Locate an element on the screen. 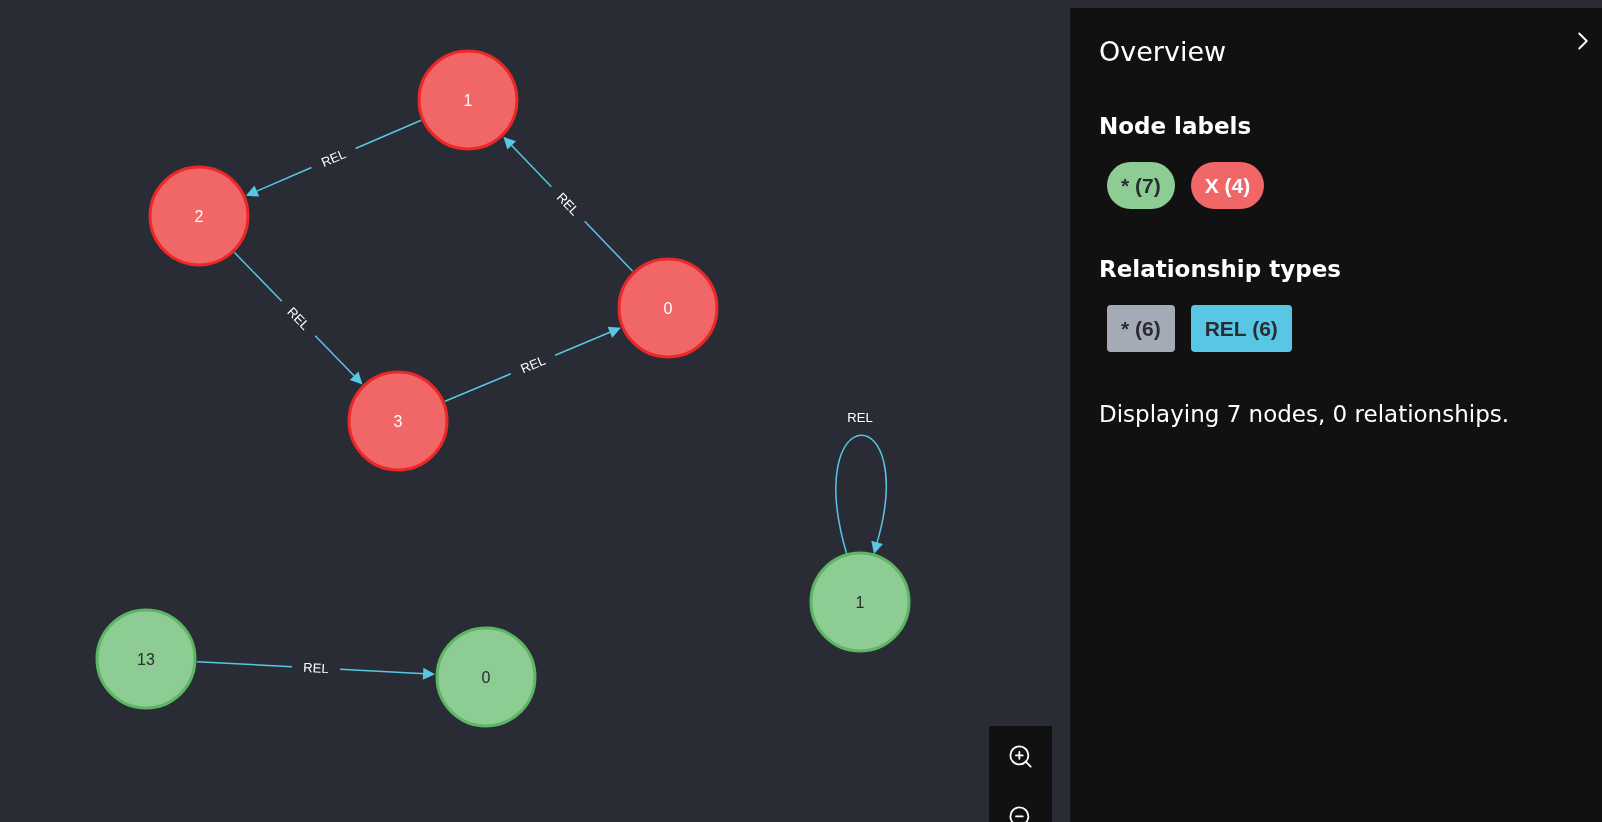 The image size is (1602, 822). relationship-type-tag: REL (6) is located at coordinates (1241, 328).